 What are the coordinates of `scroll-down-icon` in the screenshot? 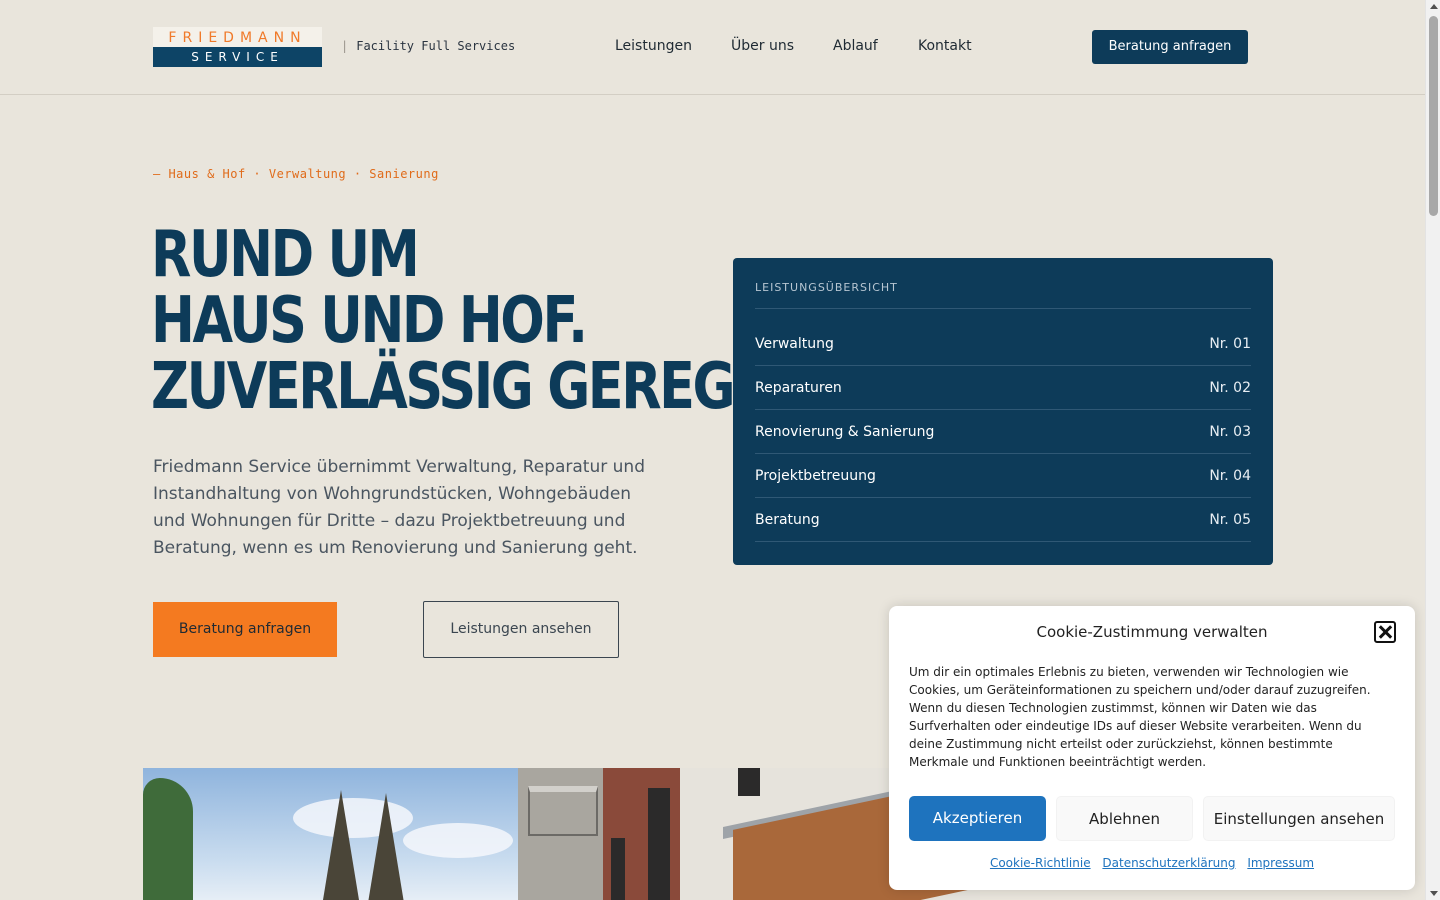 It's located at (1434, 893).